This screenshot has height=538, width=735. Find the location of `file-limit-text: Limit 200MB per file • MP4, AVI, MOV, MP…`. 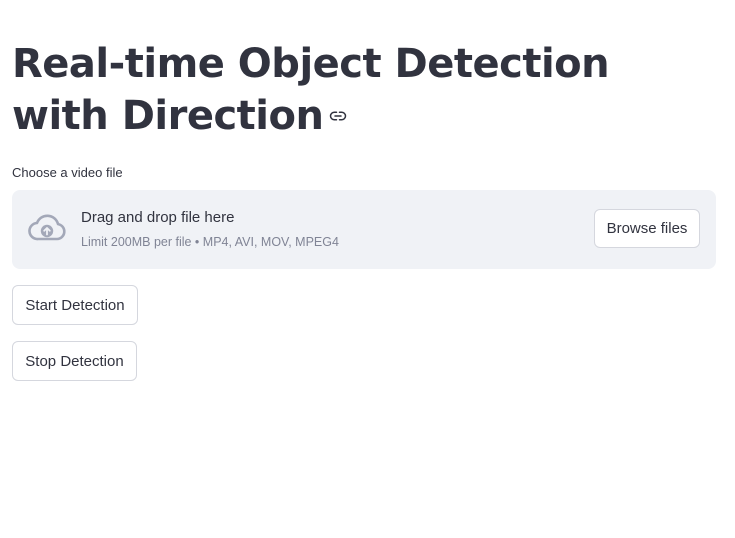

file-limit-text: Limit 200MB per file • MP4, AVI, MOV, MP… is located at coordinates (210, 242).